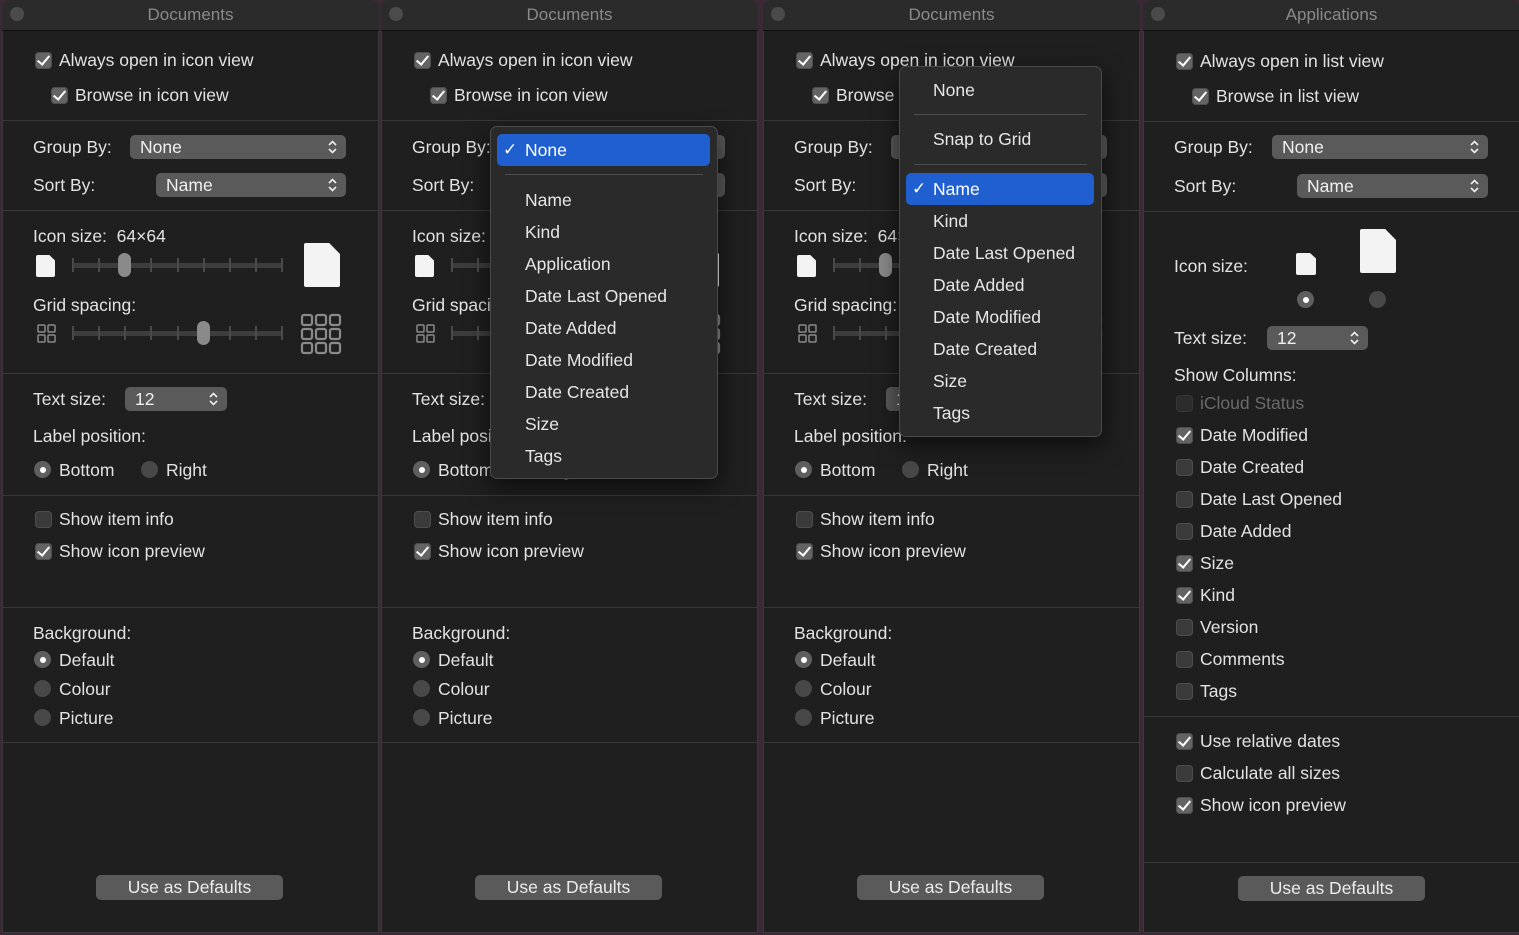  I want to click on small-grid-icon, so click(46, 333).